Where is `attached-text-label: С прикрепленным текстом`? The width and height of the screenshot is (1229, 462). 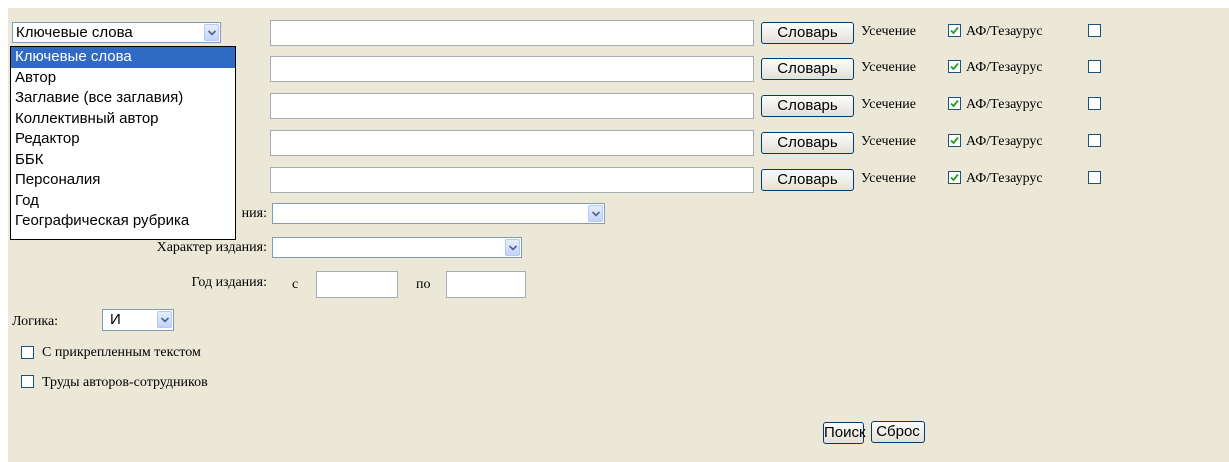
attached-text-label: С прикрепленным текстом is located at coordinates (121, 352).